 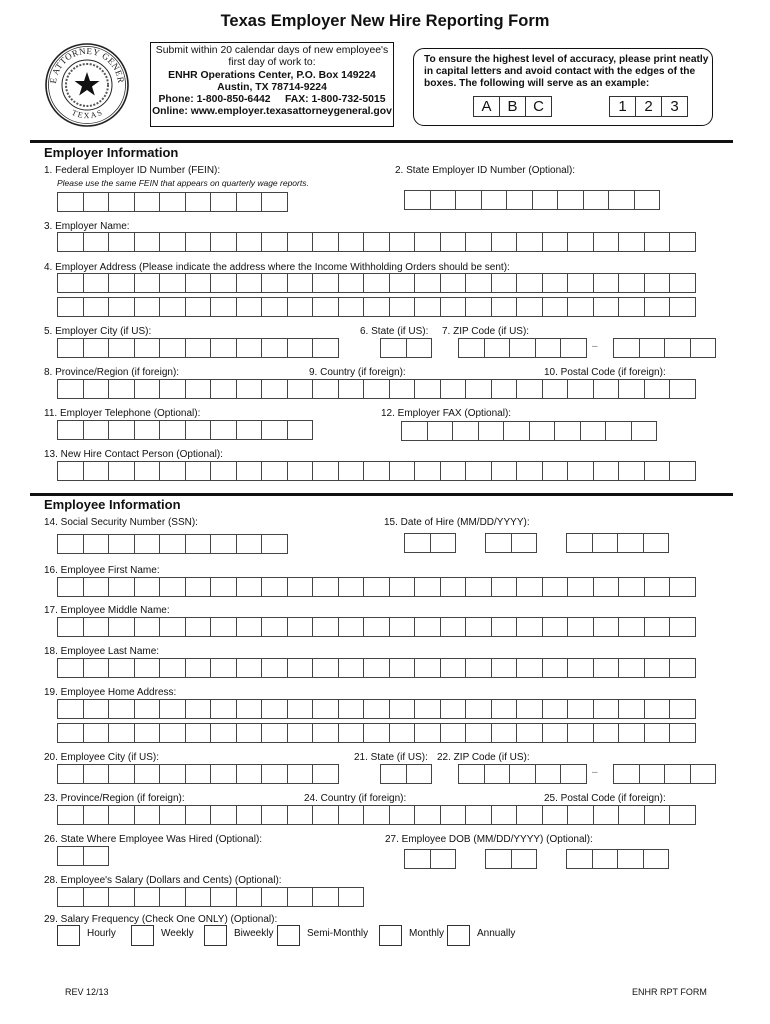 What do you see at coordinates (390, 935) in the screenshot?
I see `frequency-checkbox-monthly` at bounding box center [390, 935].